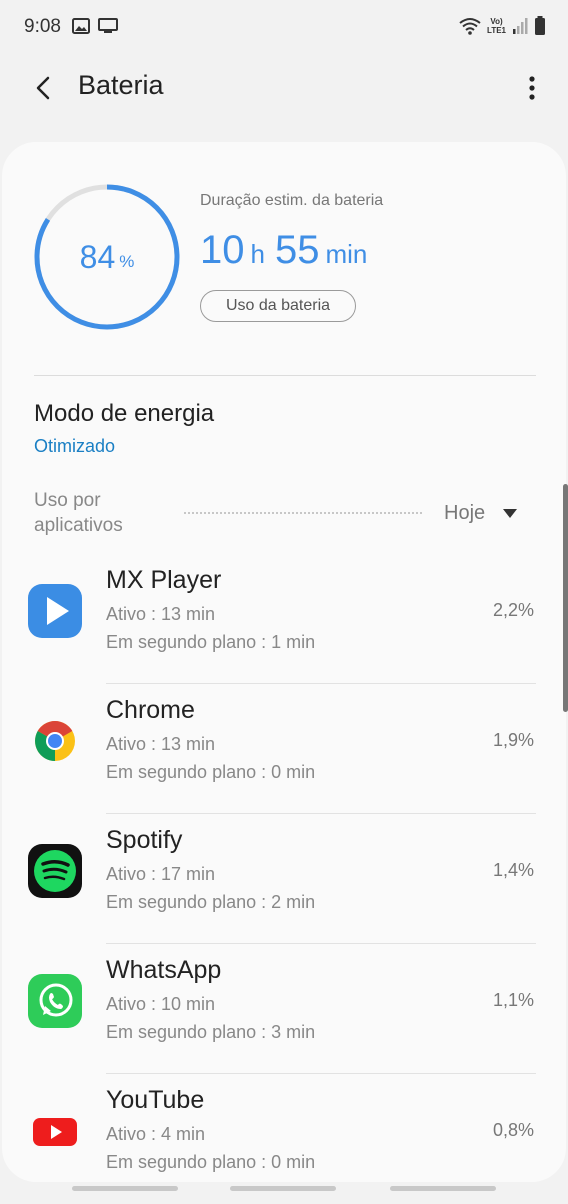  What do you see at coordinates (513, 1000) in the screenshot?
I see `app-percent: 1,1%` at bounding box center [513, 1000].